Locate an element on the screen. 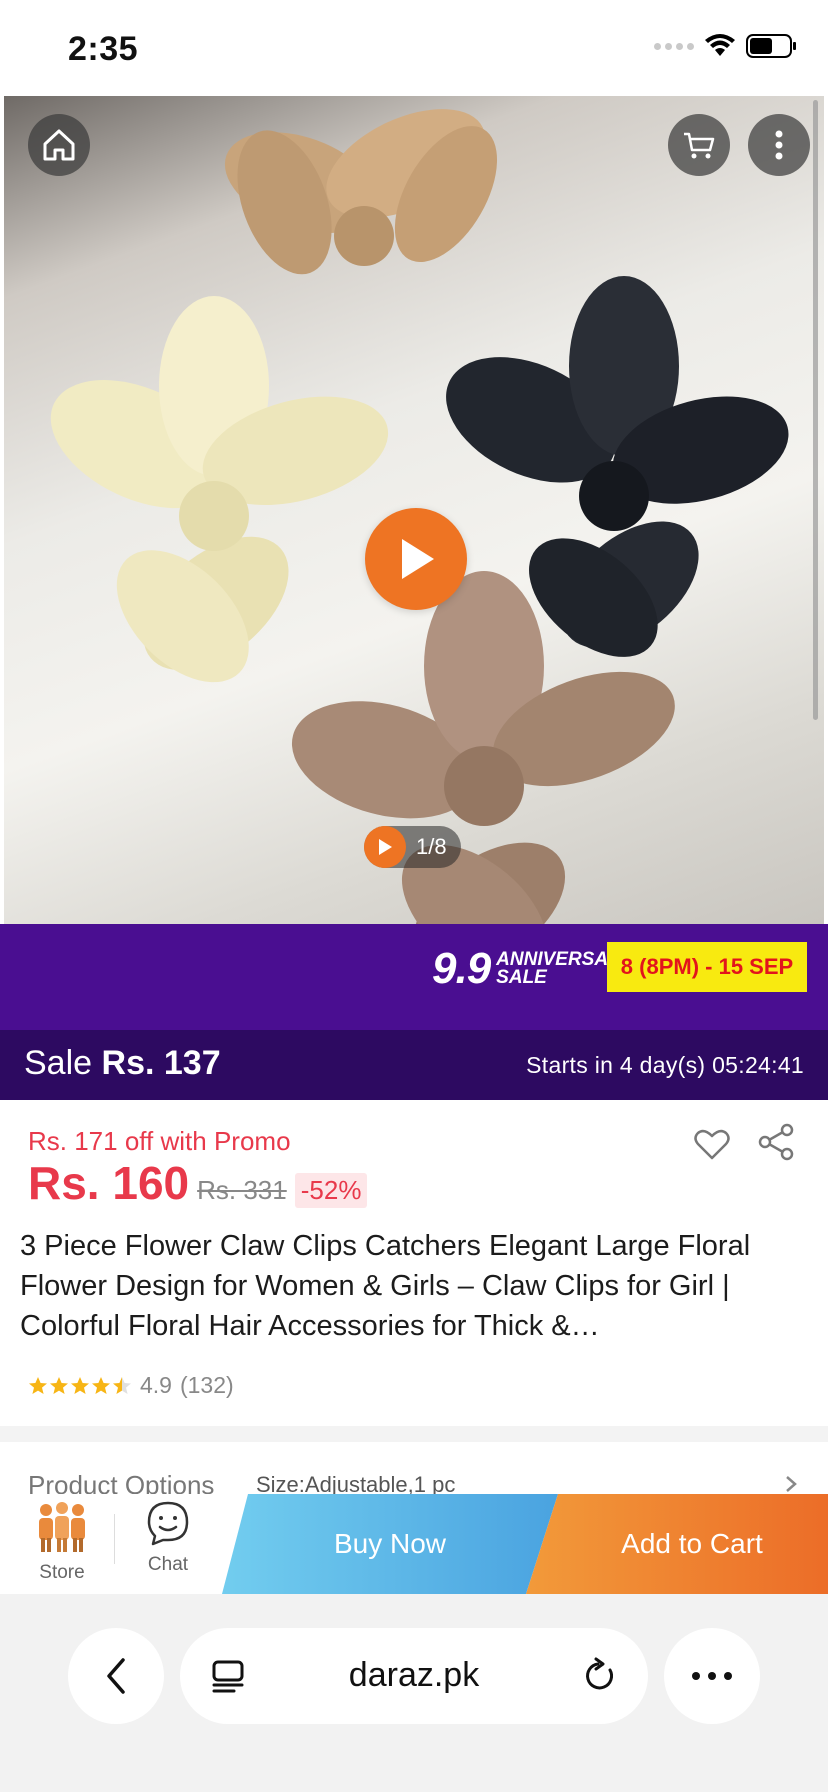  wishlist-button is located at coordinates (712, 1144).